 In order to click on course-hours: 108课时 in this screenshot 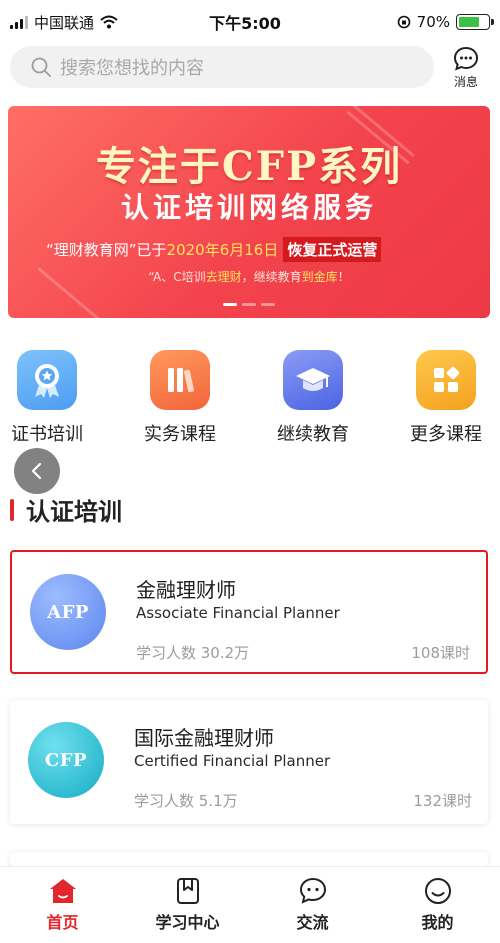, I will do `click(440, 653)`.